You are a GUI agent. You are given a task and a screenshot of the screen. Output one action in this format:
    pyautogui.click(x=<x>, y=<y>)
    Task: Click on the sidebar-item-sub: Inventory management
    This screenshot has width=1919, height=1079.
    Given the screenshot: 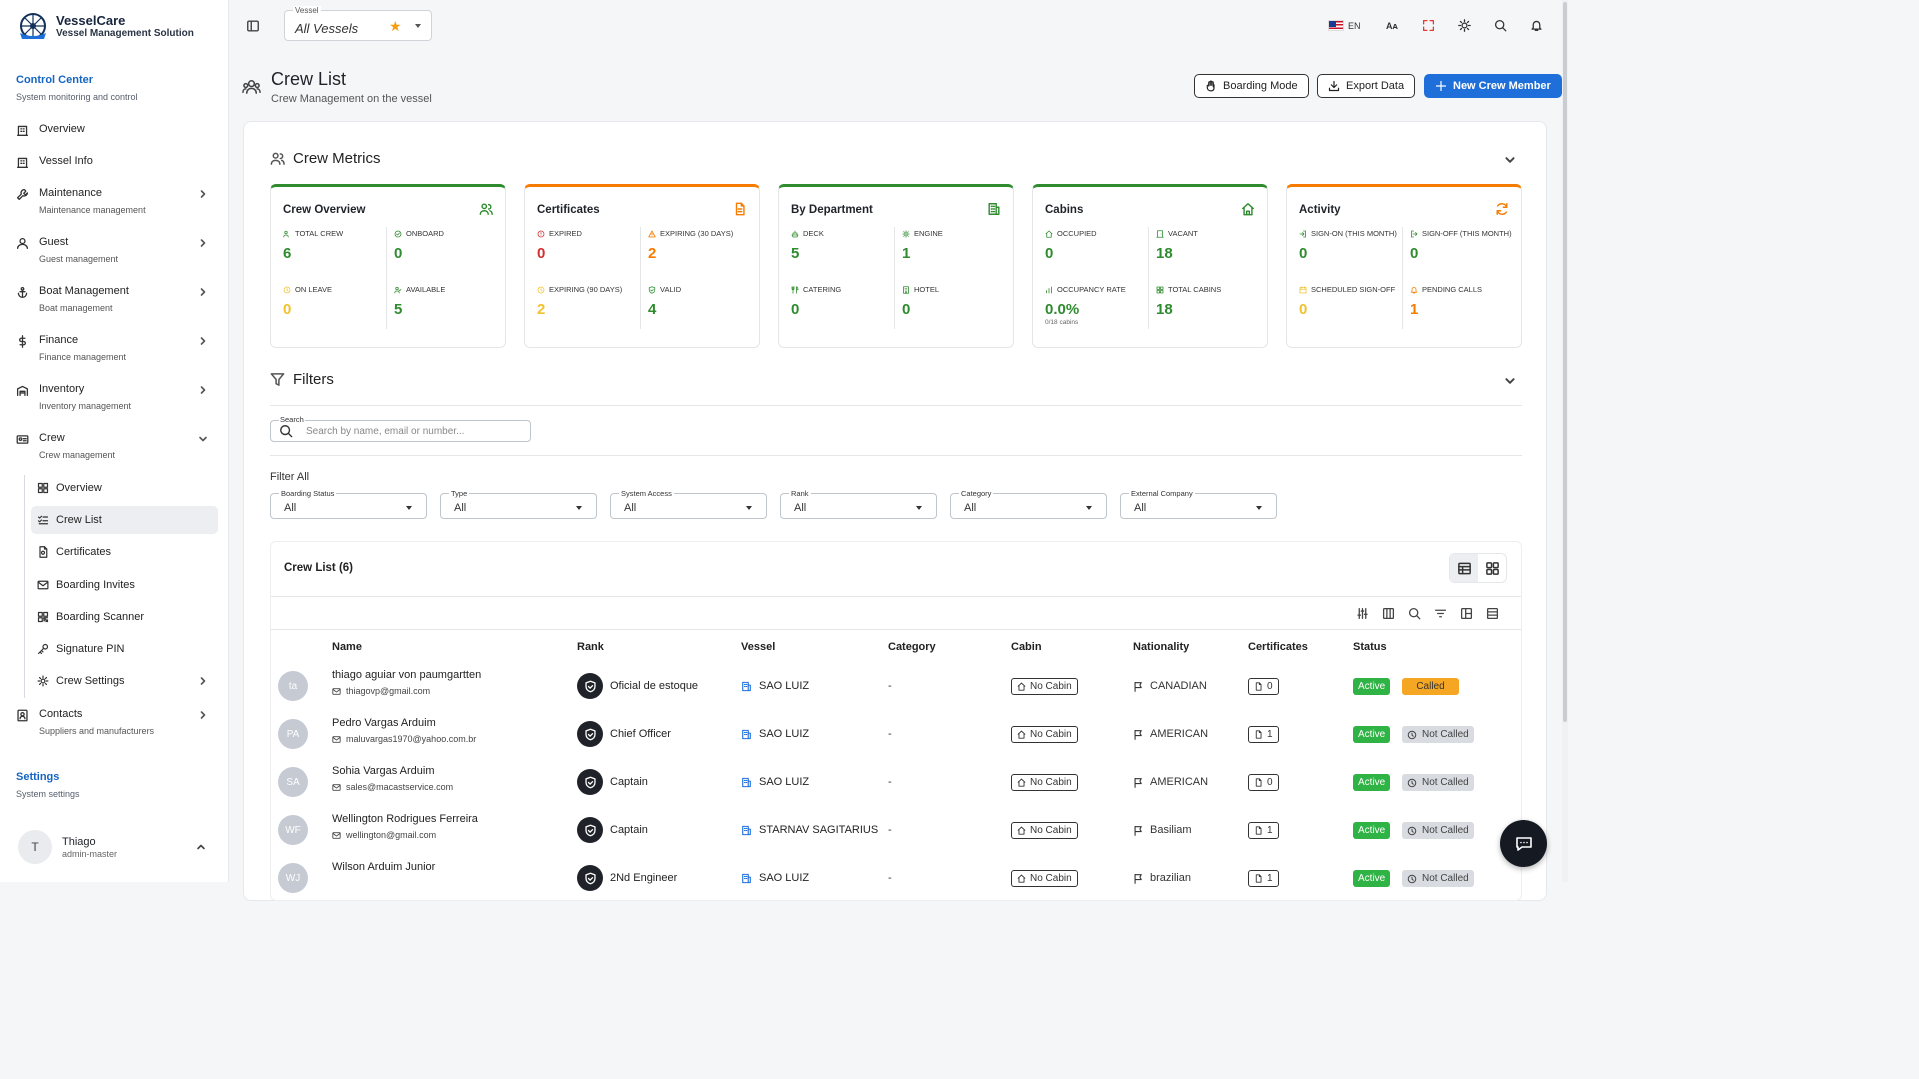 What is the action you would take?
    pyautogui.click(x=85, y=406)
    